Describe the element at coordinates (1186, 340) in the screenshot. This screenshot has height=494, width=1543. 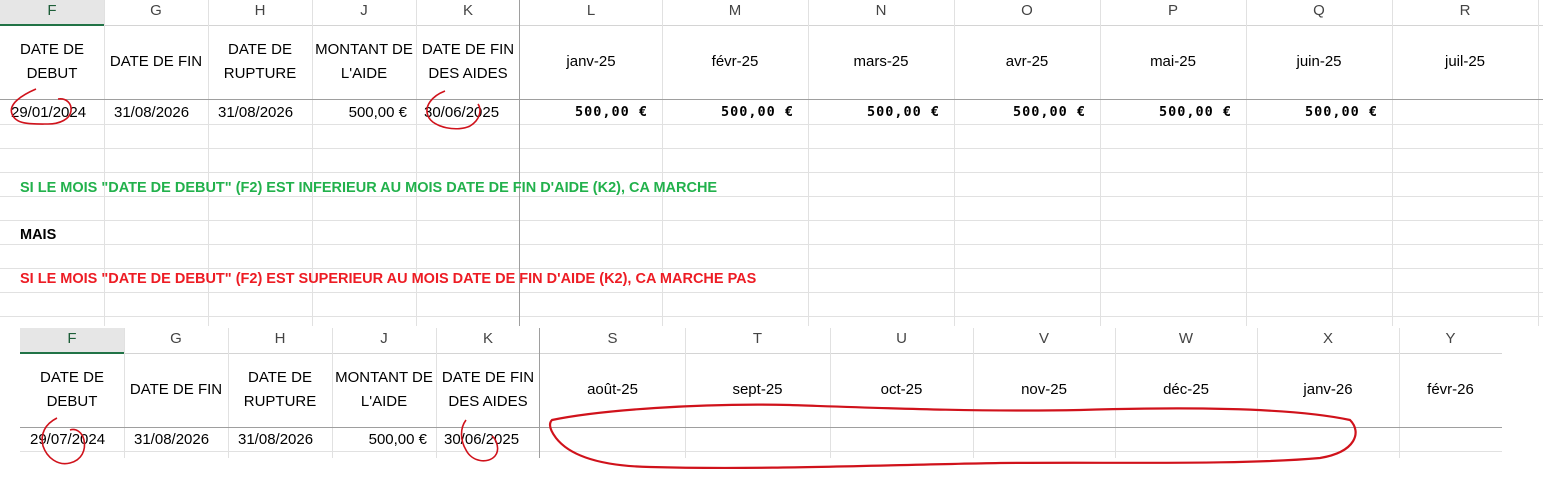
I see `col-header-W: W` at that location.